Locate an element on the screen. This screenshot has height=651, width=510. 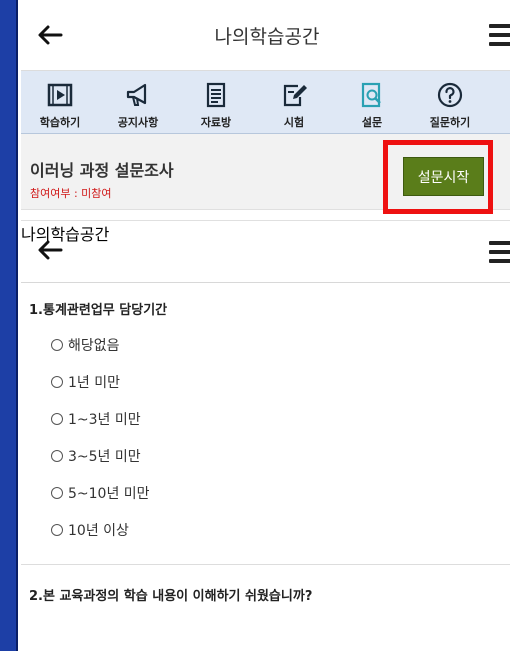
nav-item-resources: 자료방 is located at coordinates (216, 105).